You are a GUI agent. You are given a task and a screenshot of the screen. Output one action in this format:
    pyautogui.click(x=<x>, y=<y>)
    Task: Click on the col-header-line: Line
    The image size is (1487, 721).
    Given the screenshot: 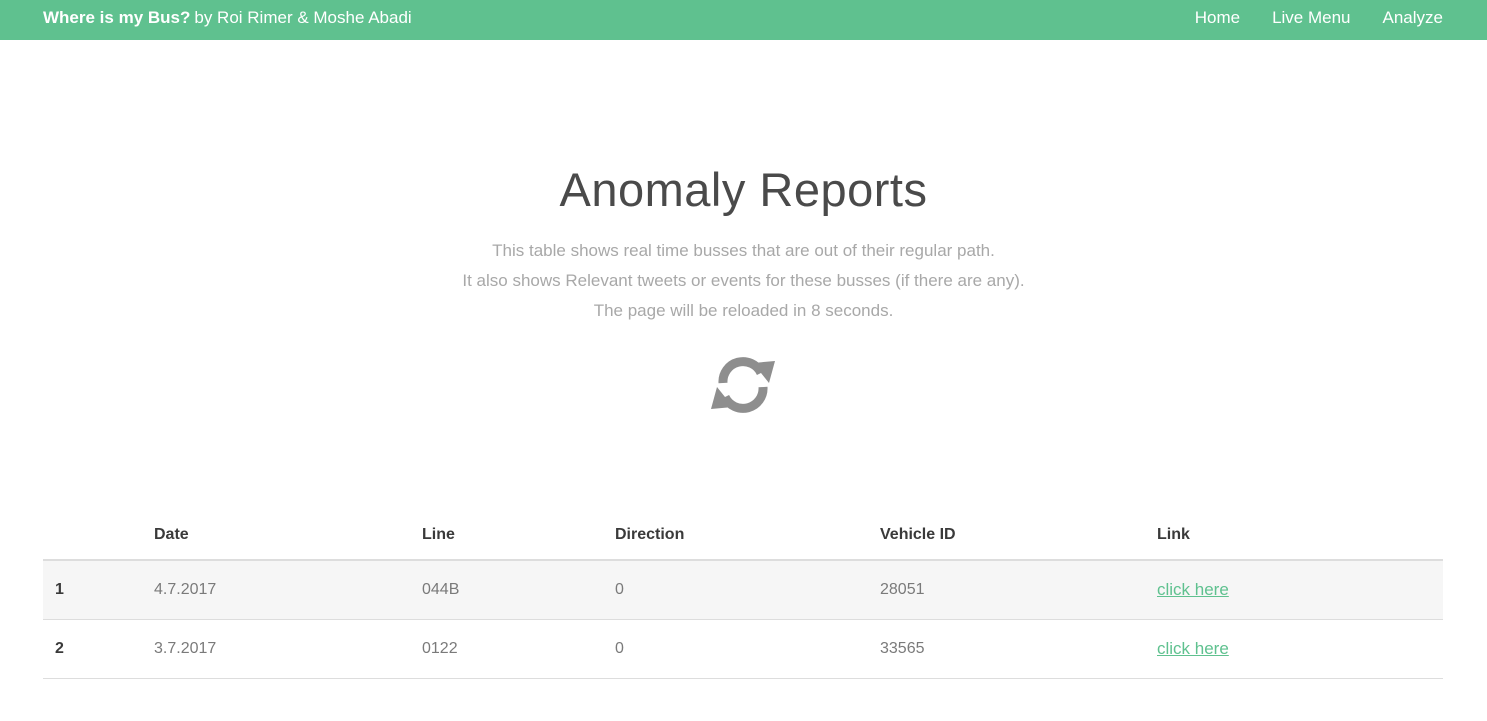 What is the action you would take?
    pyautogui.click(x=518, y=536)
    